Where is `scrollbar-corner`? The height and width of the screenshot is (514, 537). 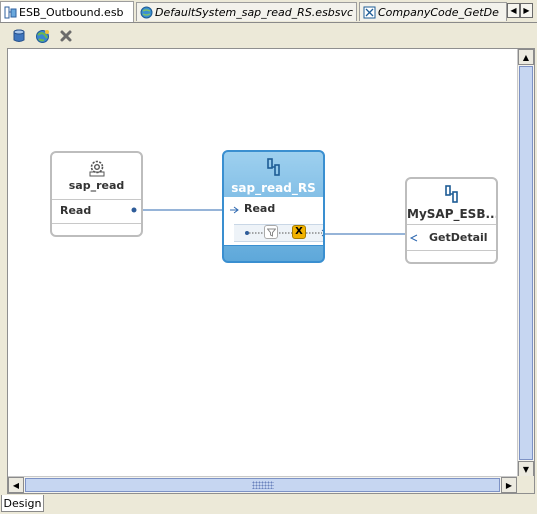
scrollbar-corner is located at coordinates (525, 484).